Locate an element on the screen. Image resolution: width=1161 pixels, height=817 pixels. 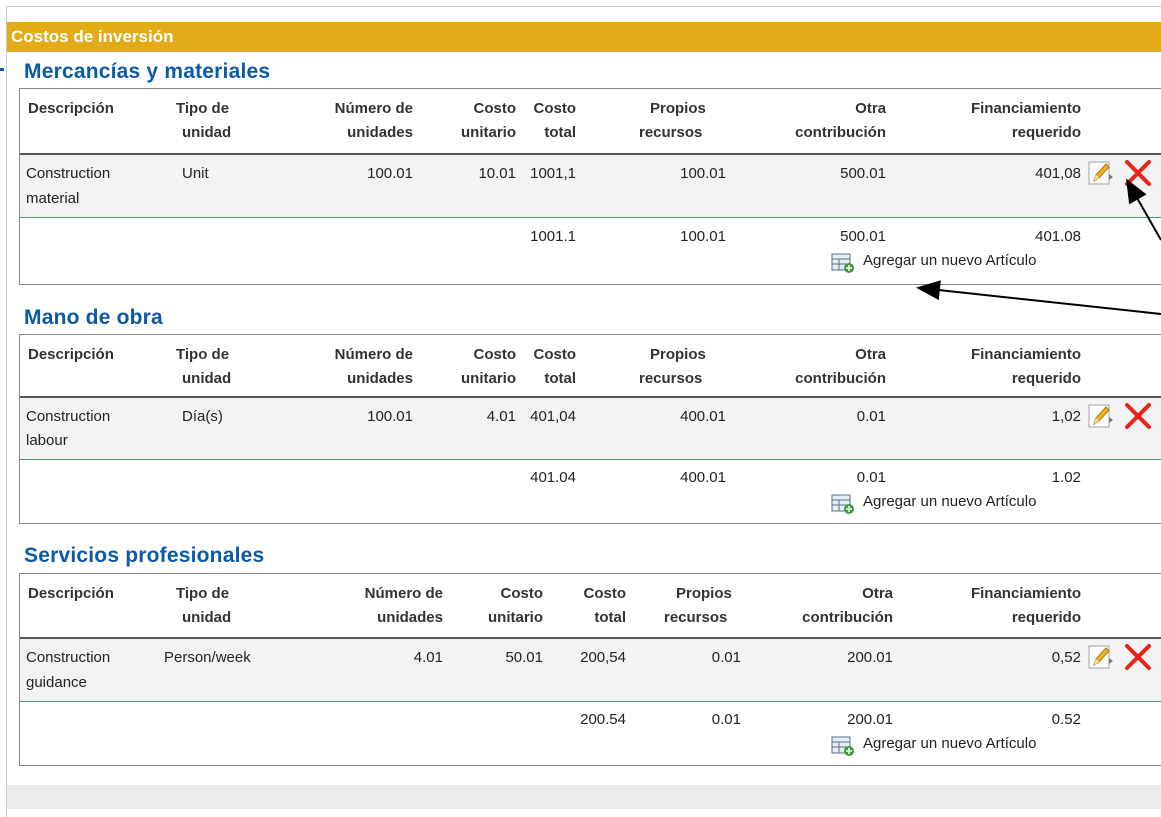
row-total-cost: 401,04 is located at coordinates (553, 416).